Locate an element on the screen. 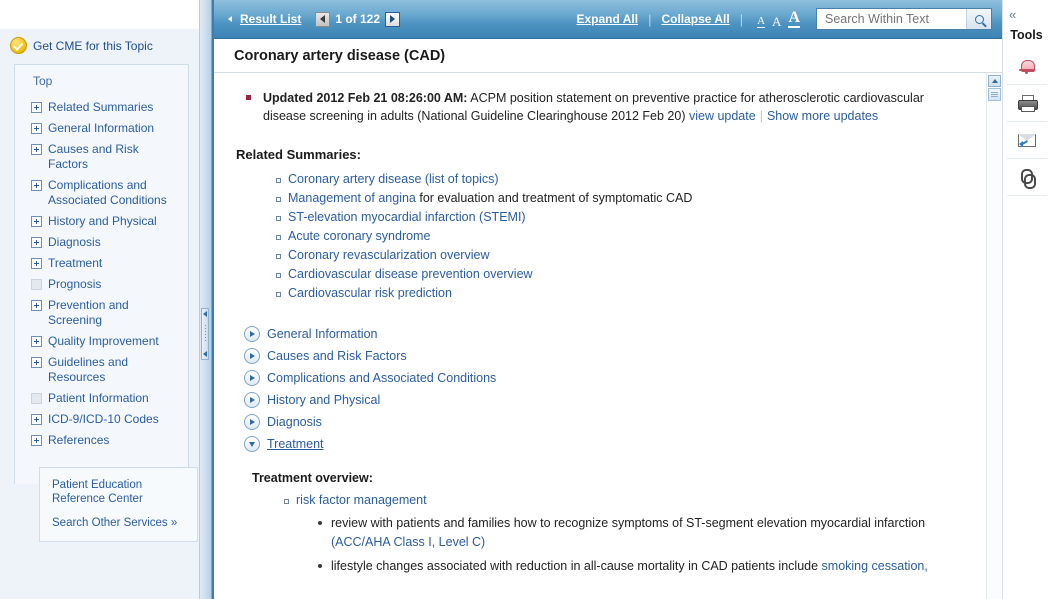 The width and height of the screenshot is (1050, 599). related-summary-link: Coronary artery disease (list of topics) is located at coordinates (393, 179).